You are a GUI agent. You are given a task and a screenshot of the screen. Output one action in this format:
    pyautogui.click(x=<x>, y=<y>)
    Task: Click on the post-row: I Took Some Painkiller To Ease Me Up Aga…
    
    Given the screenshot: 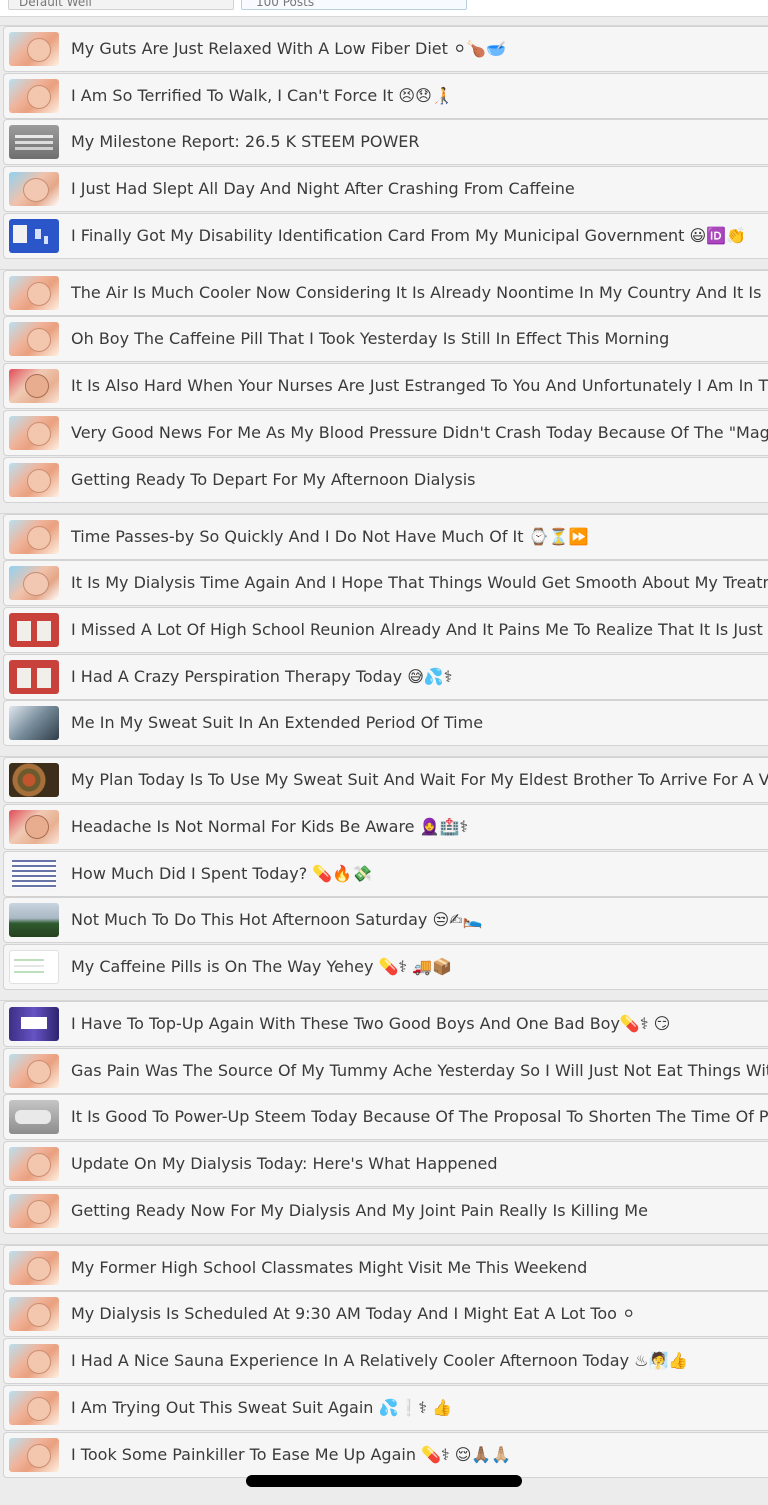 What is the action you would take?
    pyautogui.click(x=385, y=1454)
    